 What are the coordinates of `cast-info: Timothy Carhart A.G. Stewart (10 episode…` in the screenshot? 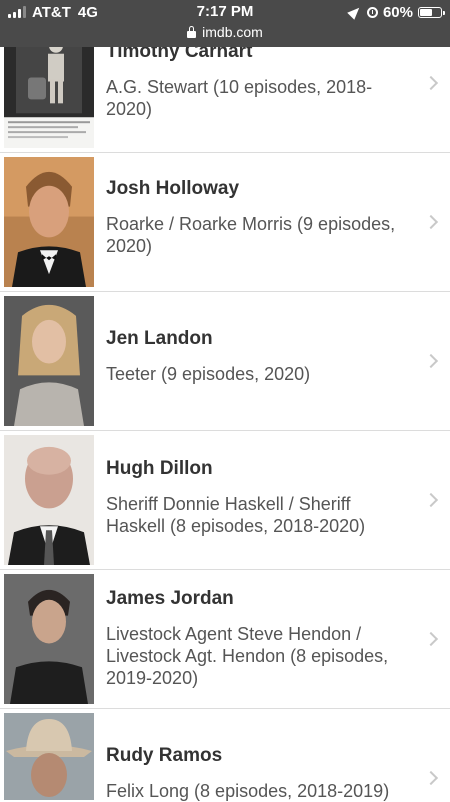 It's located at (258, 80).